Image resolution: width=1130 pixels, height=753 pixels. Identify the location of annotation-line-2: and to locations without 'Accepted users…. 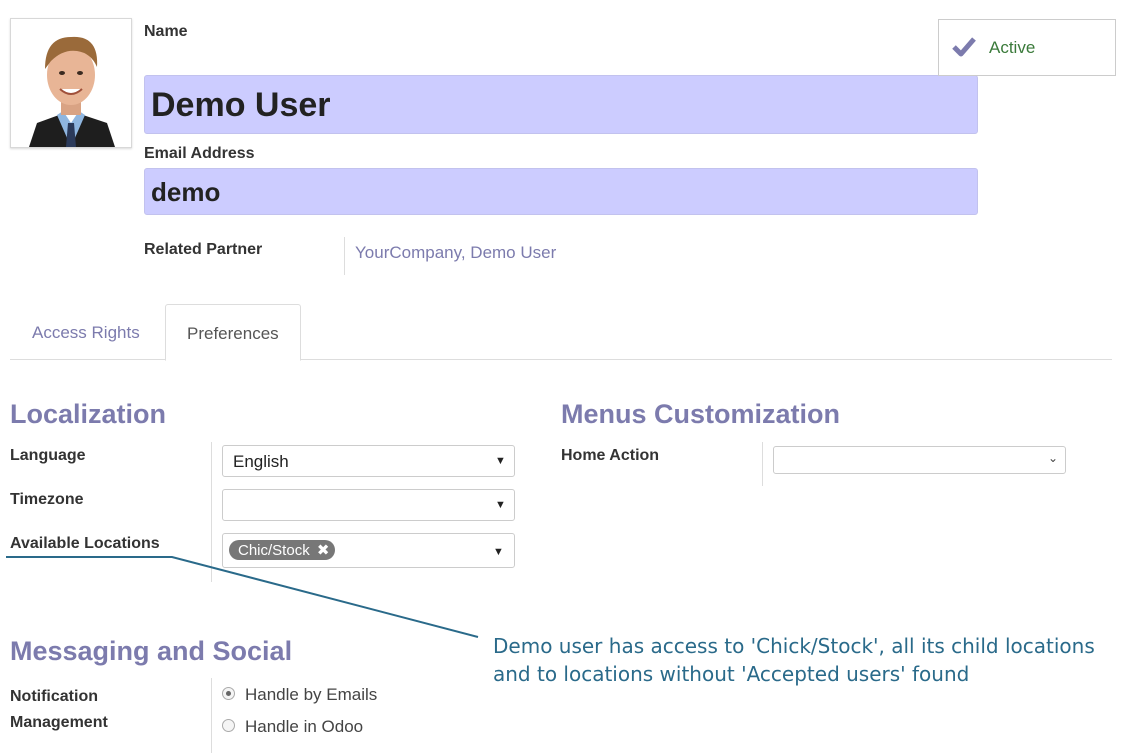
(731, 674).